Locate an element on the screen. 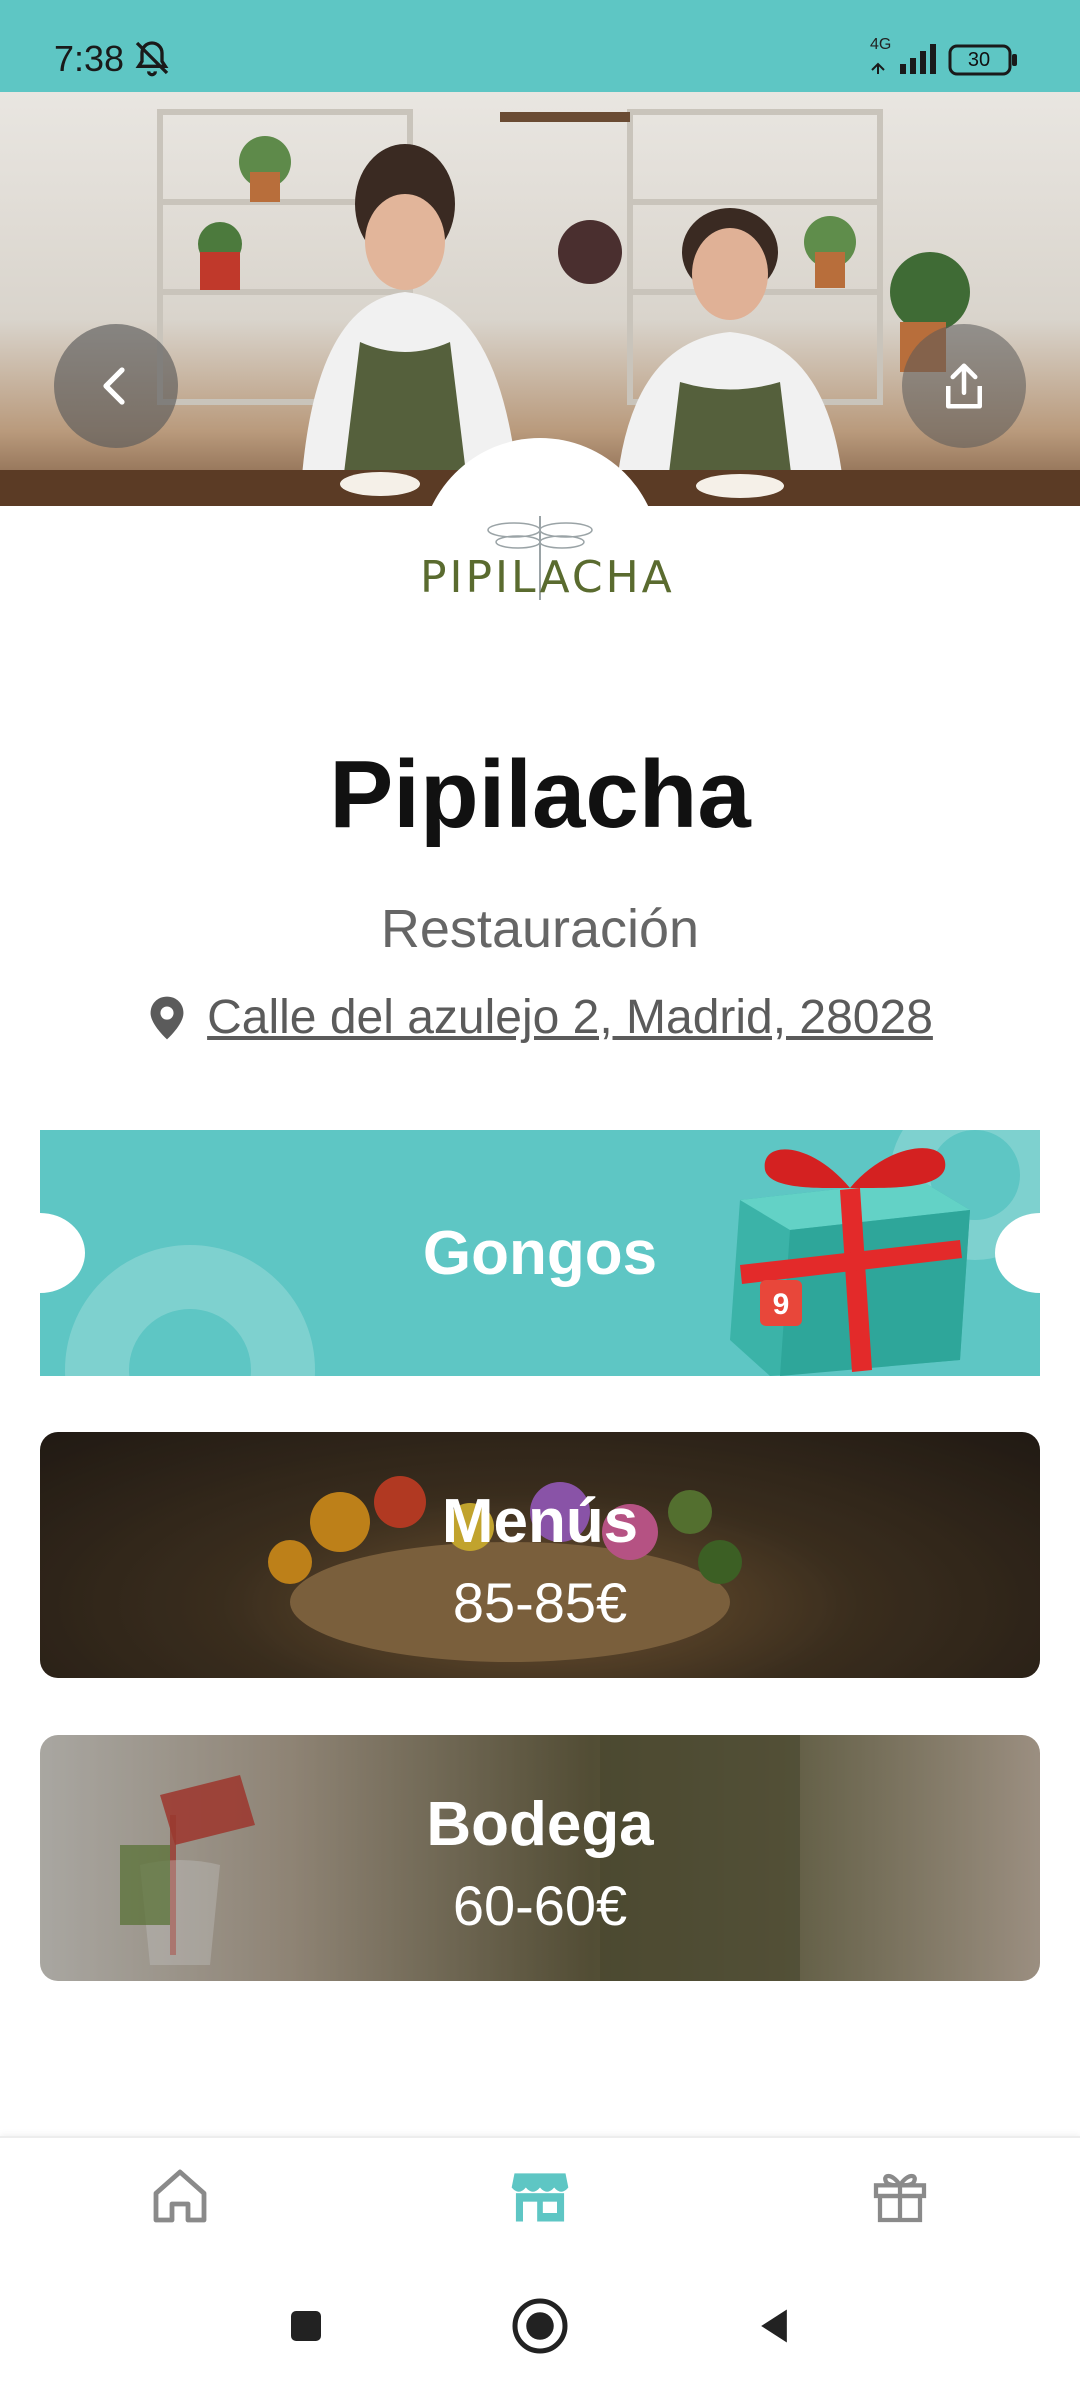 The width and height of the screenshot is (1080, 2400). address-text: Calle del azulejo 2, Madrid, 28028 is located at coordinates (570, 1017).